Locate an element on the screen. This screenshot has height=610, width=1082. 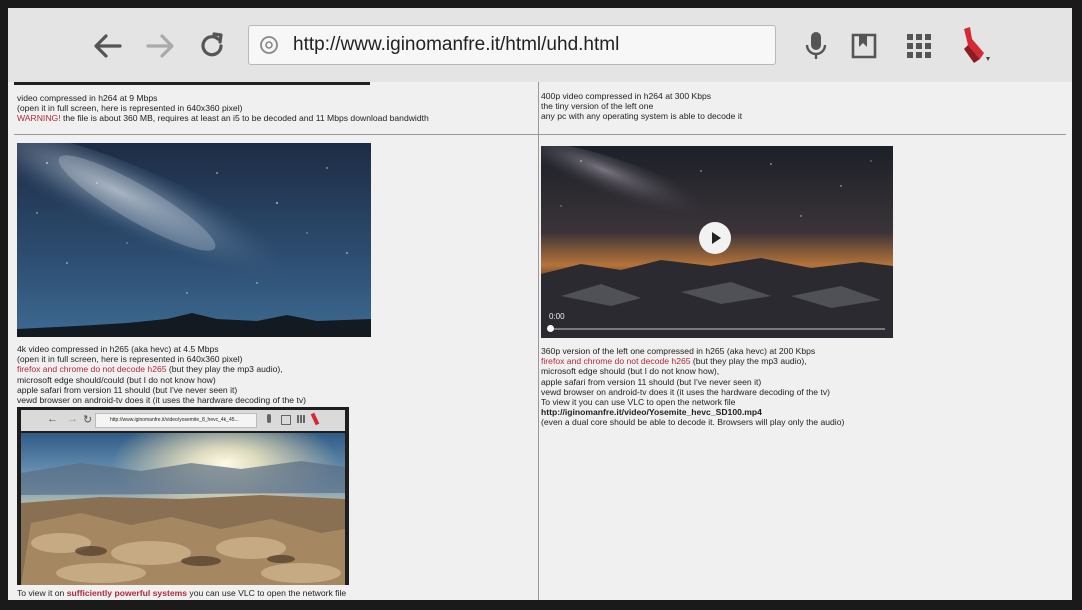
globe-icon is located at coordinates (269, 45).